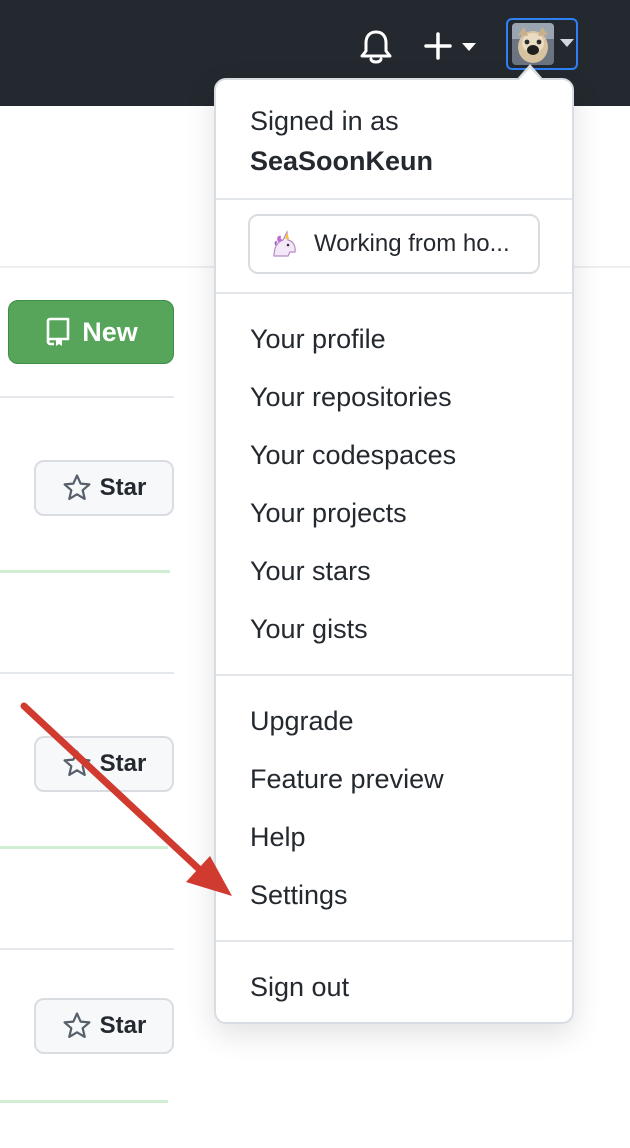 This screenshot has height=1148, width=630. I want to click on username: SeaSoonKeun, so click(342, 161).